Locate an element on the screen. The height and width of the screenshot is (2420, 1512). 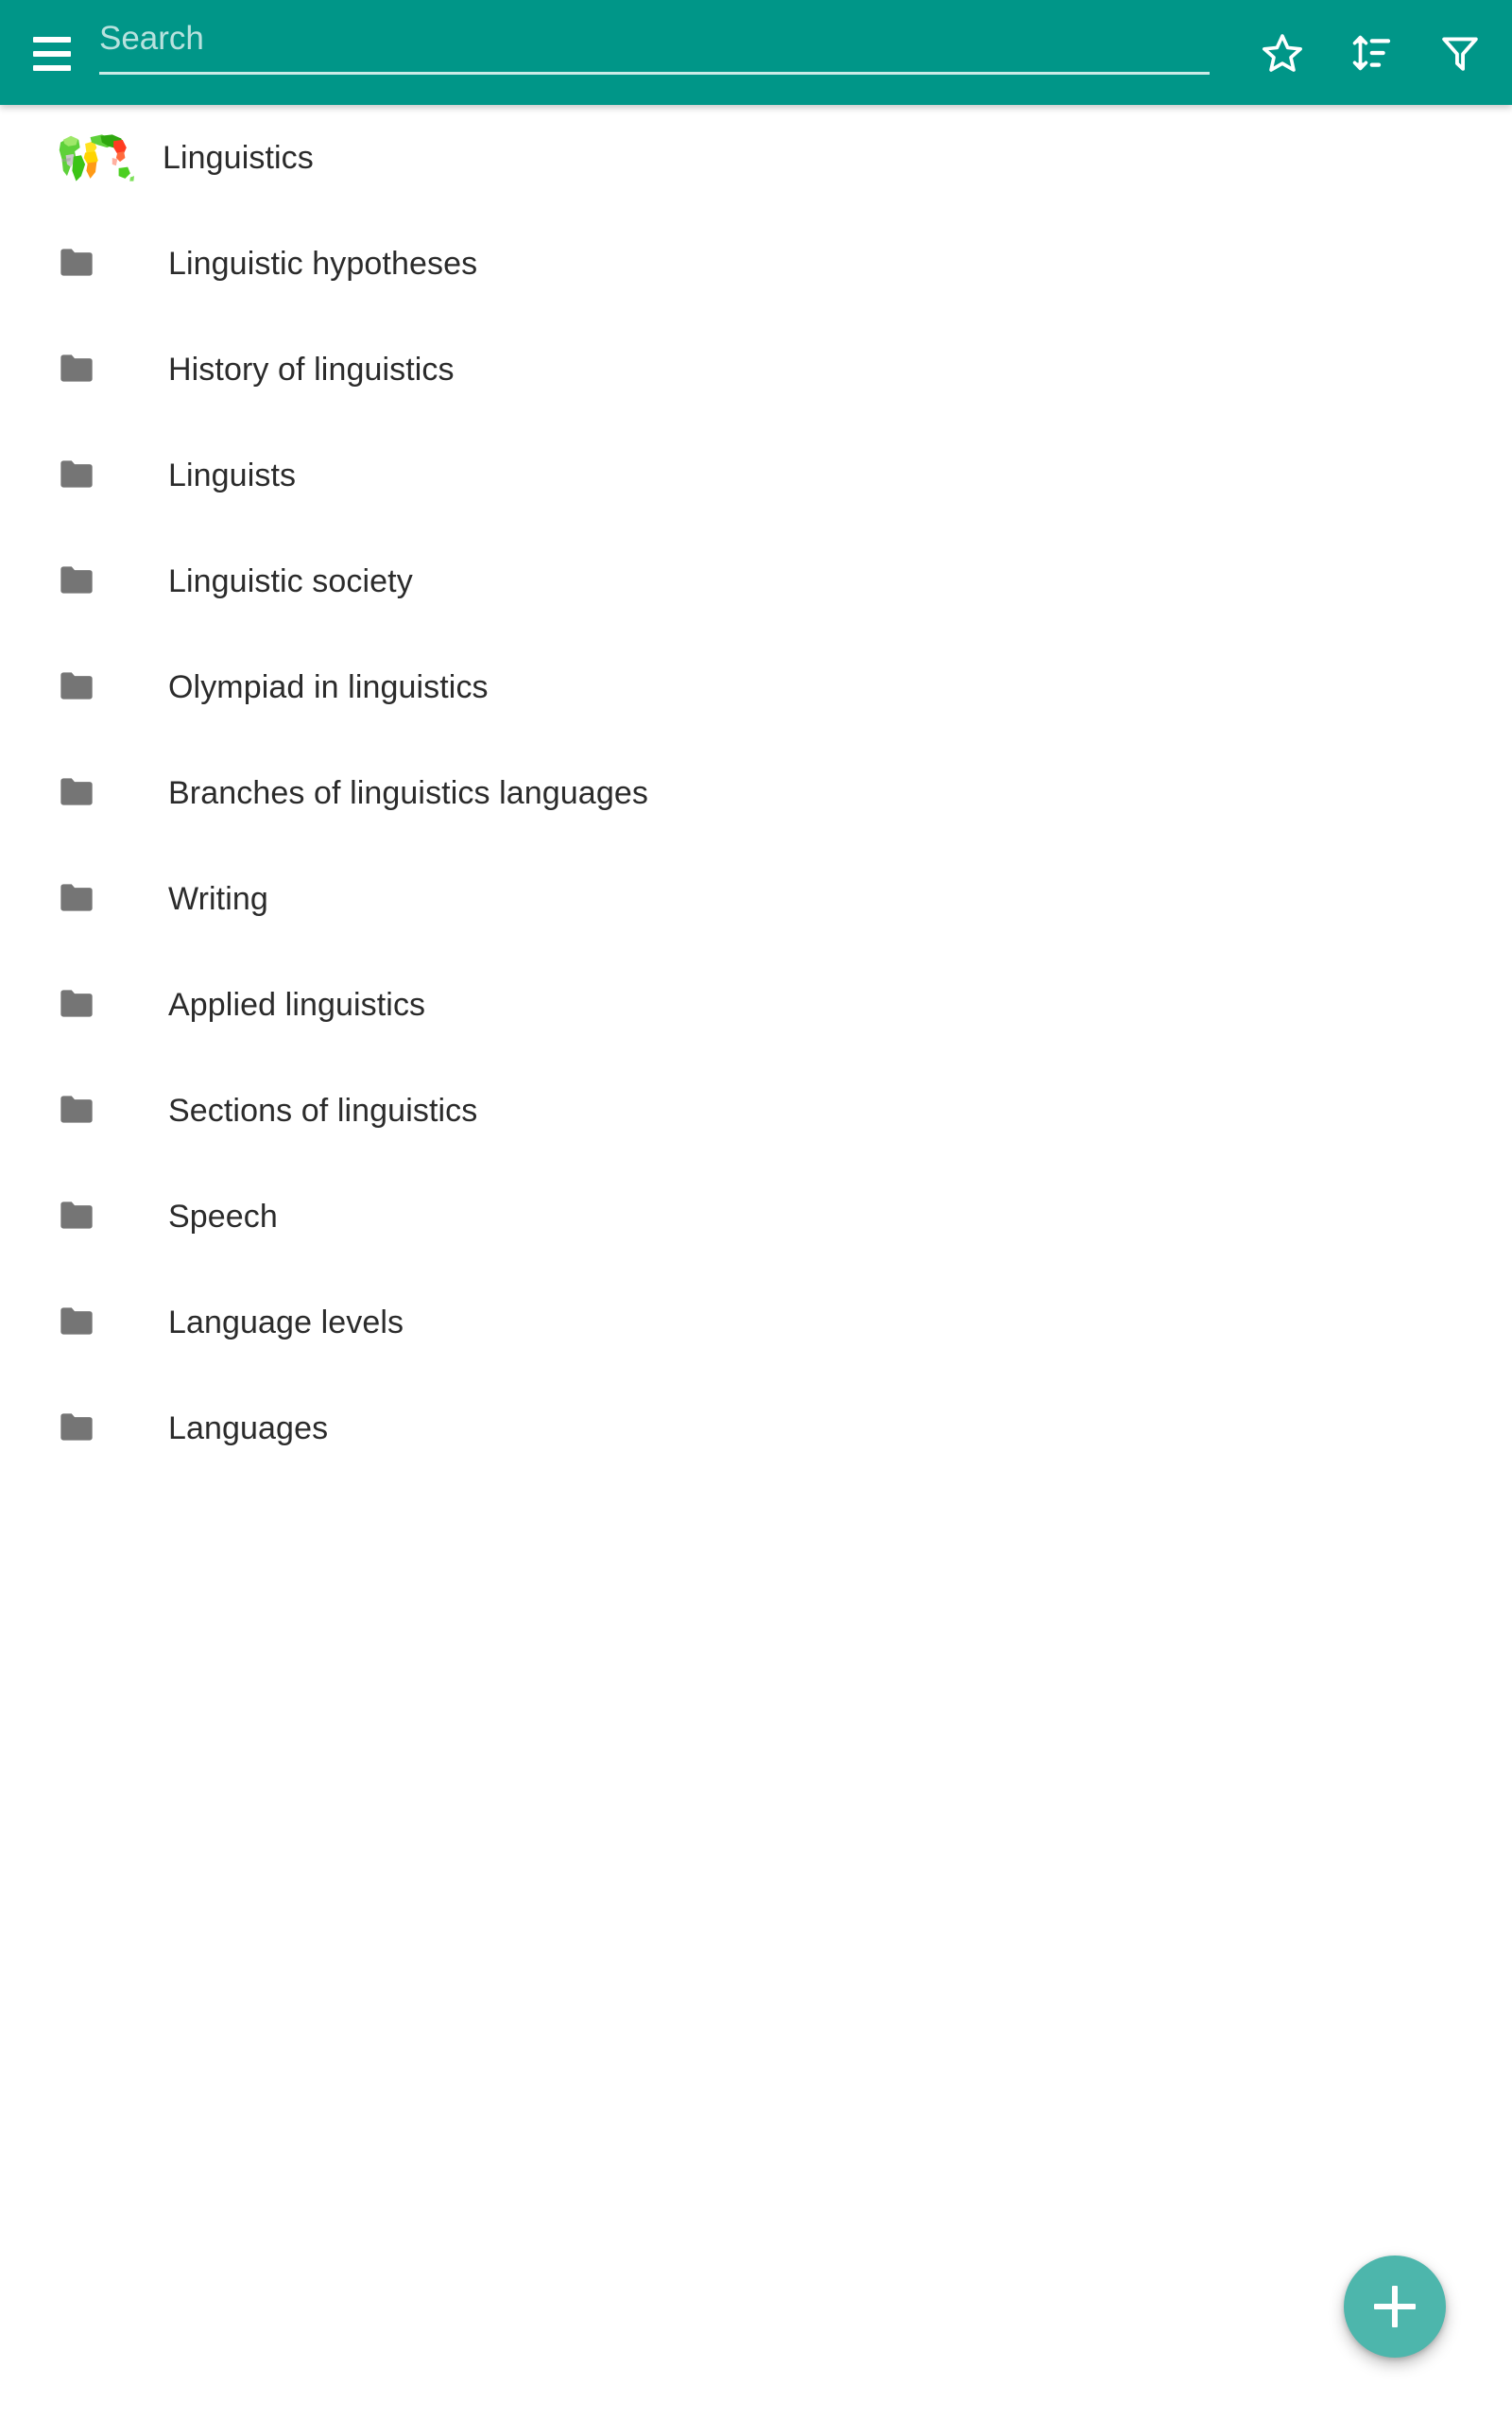
list-item: Linguistics is located at coordinates (756, 158).